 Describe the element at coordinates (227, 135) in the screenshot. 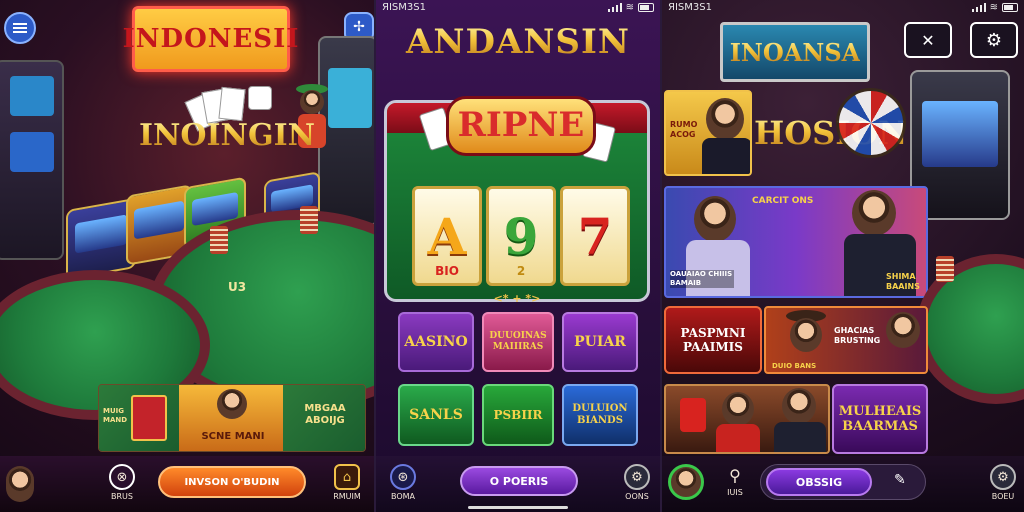

I see `logo-text: INOINGIN` at that location.